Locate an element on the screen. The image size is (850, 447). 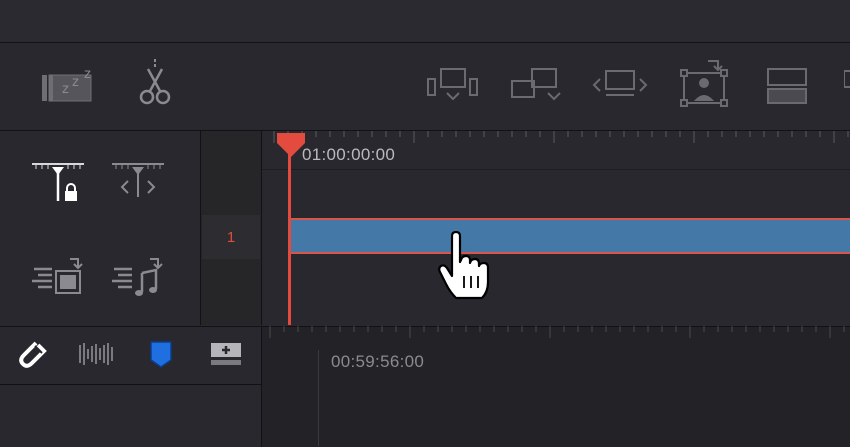
options-divider is located at coordinates (130, 384).